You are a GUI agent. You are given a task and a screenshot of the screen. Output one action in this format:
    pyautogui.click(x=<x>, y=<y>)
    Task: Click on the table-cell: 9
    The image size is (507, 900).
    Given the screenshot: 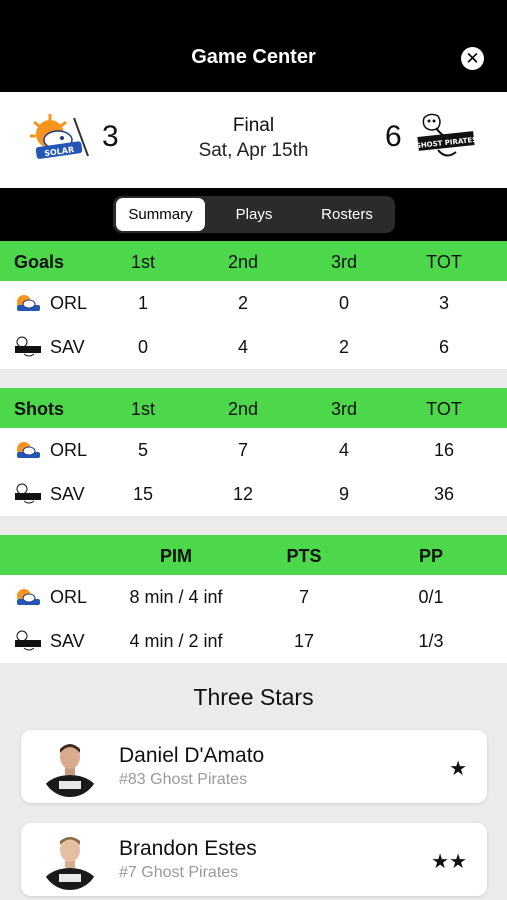 What is the action you would take?
    pyautogui.click(x=344, y=494)
    